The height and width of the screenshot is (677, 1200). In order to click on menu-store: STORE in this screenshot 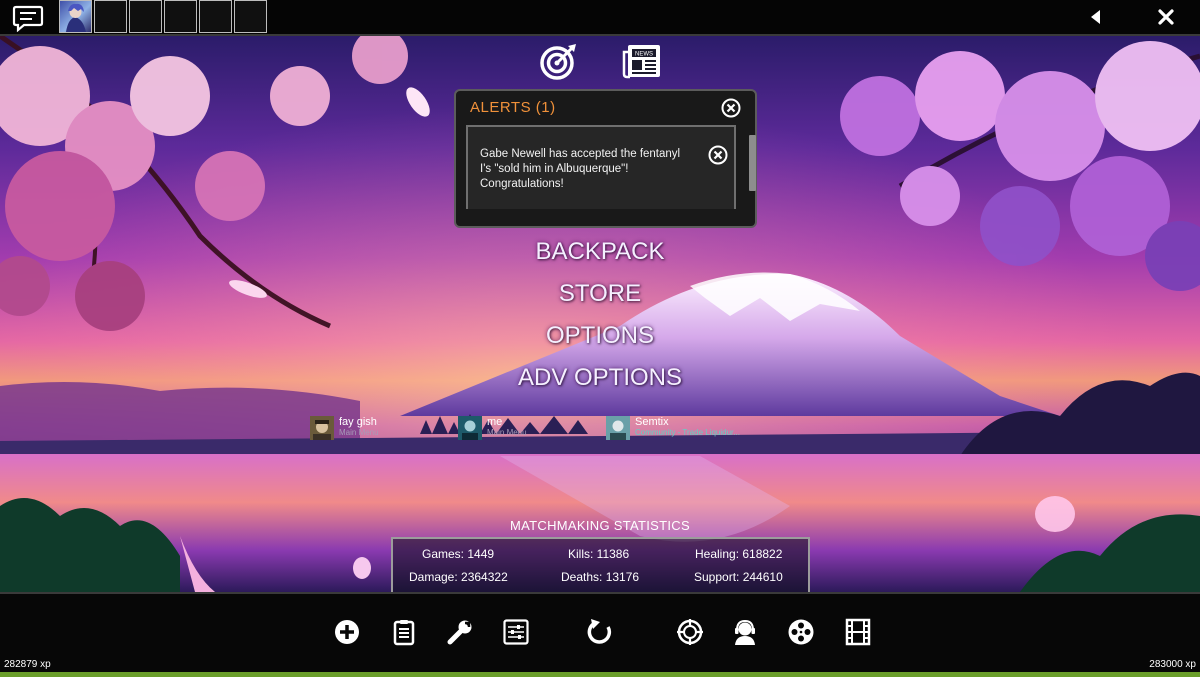, I will do `click(600, 294)`.